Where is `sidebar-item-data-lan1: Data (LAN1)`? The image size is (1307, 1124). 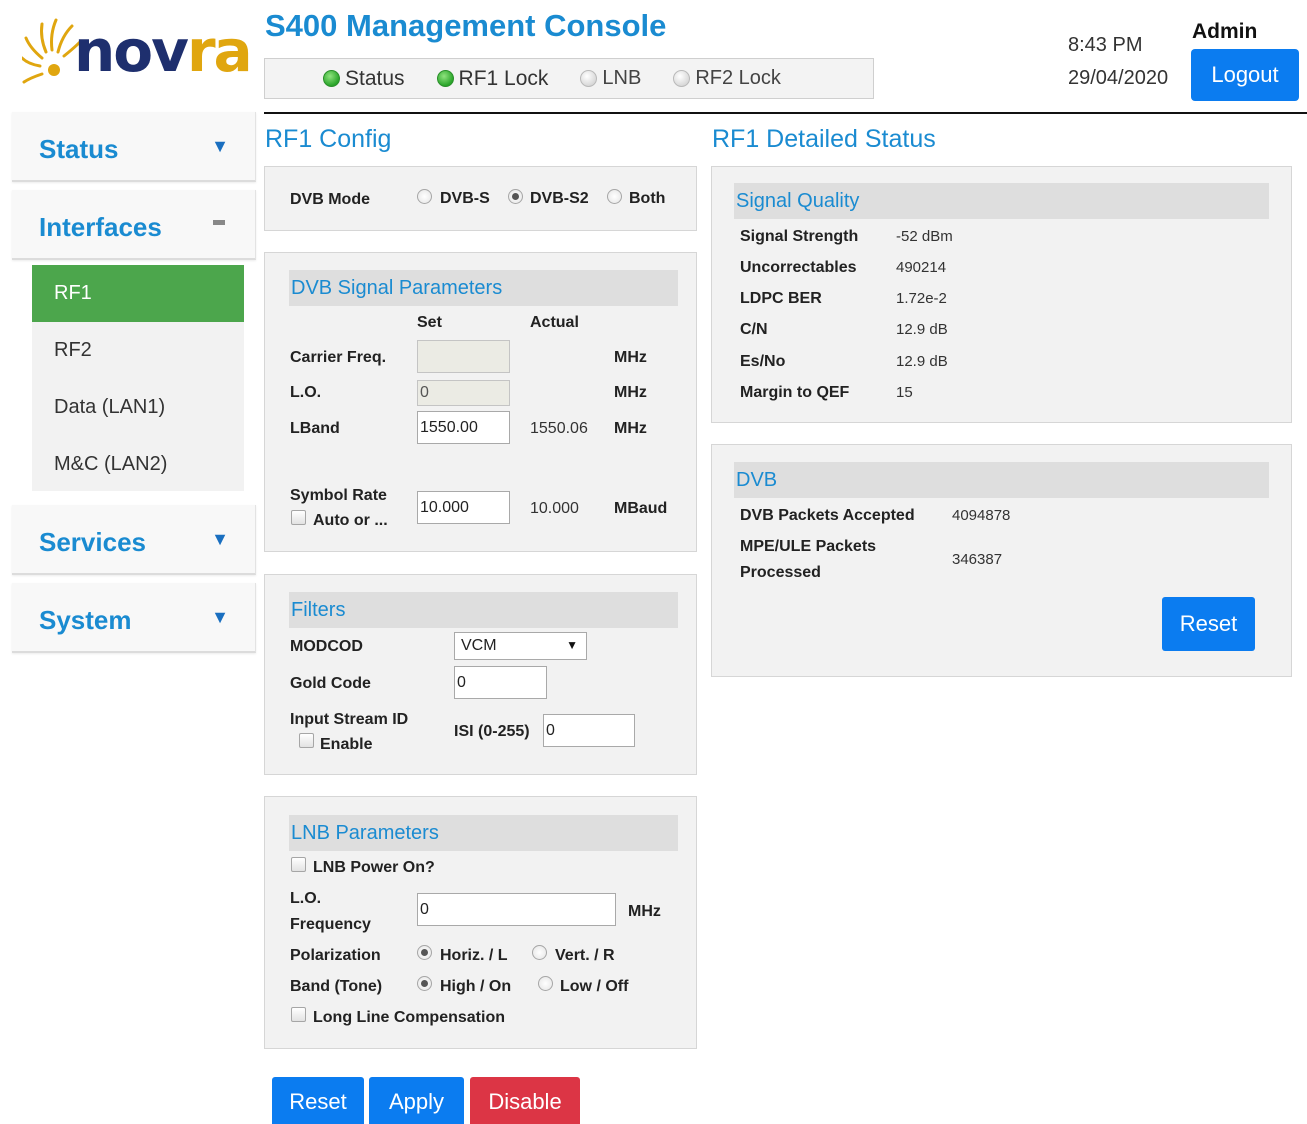
sidebar-item-data-lan1: Data (LAN1) is located at coordinates (138, 407).